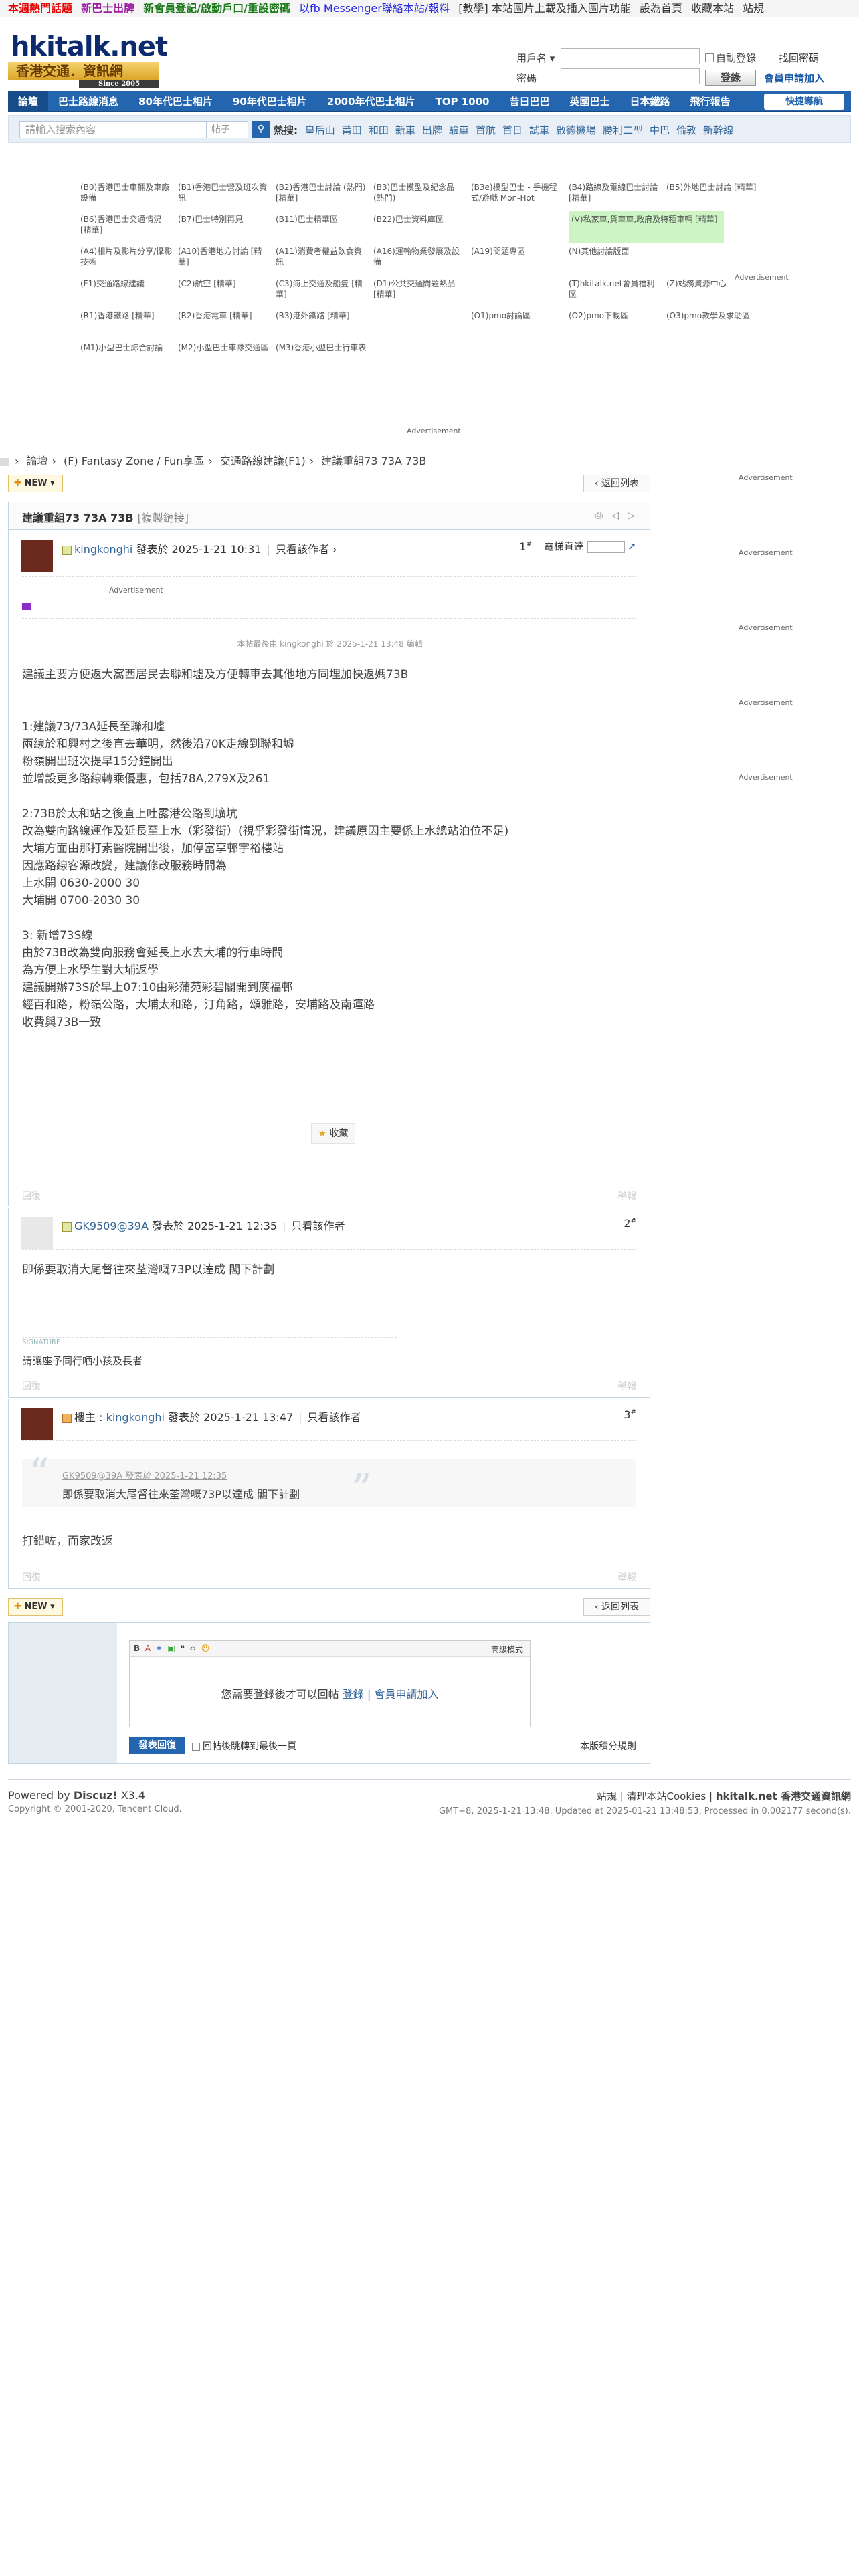 This screenshot has width=859, height=2576. What do you see at coordinates (127, 315) in the screenshot?
I see `forum-link: (R1)香港鐵路 [精華]` at bounding box center [127, 315].